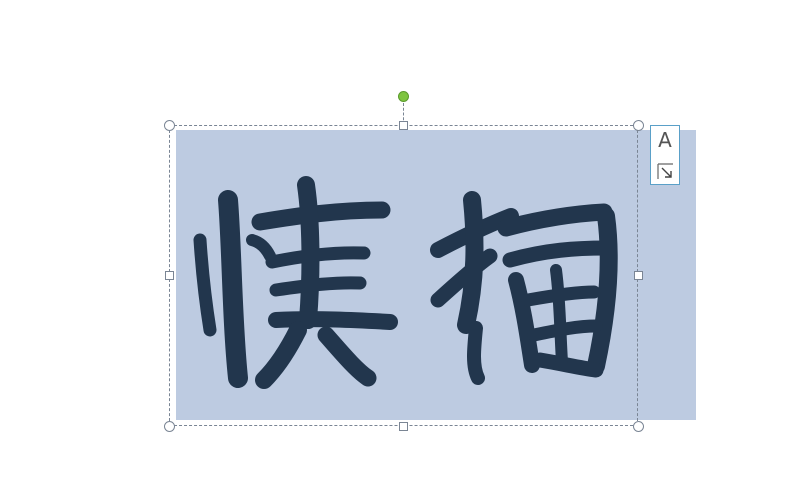  I want to click on stroke-right-top, so click(555, 220).